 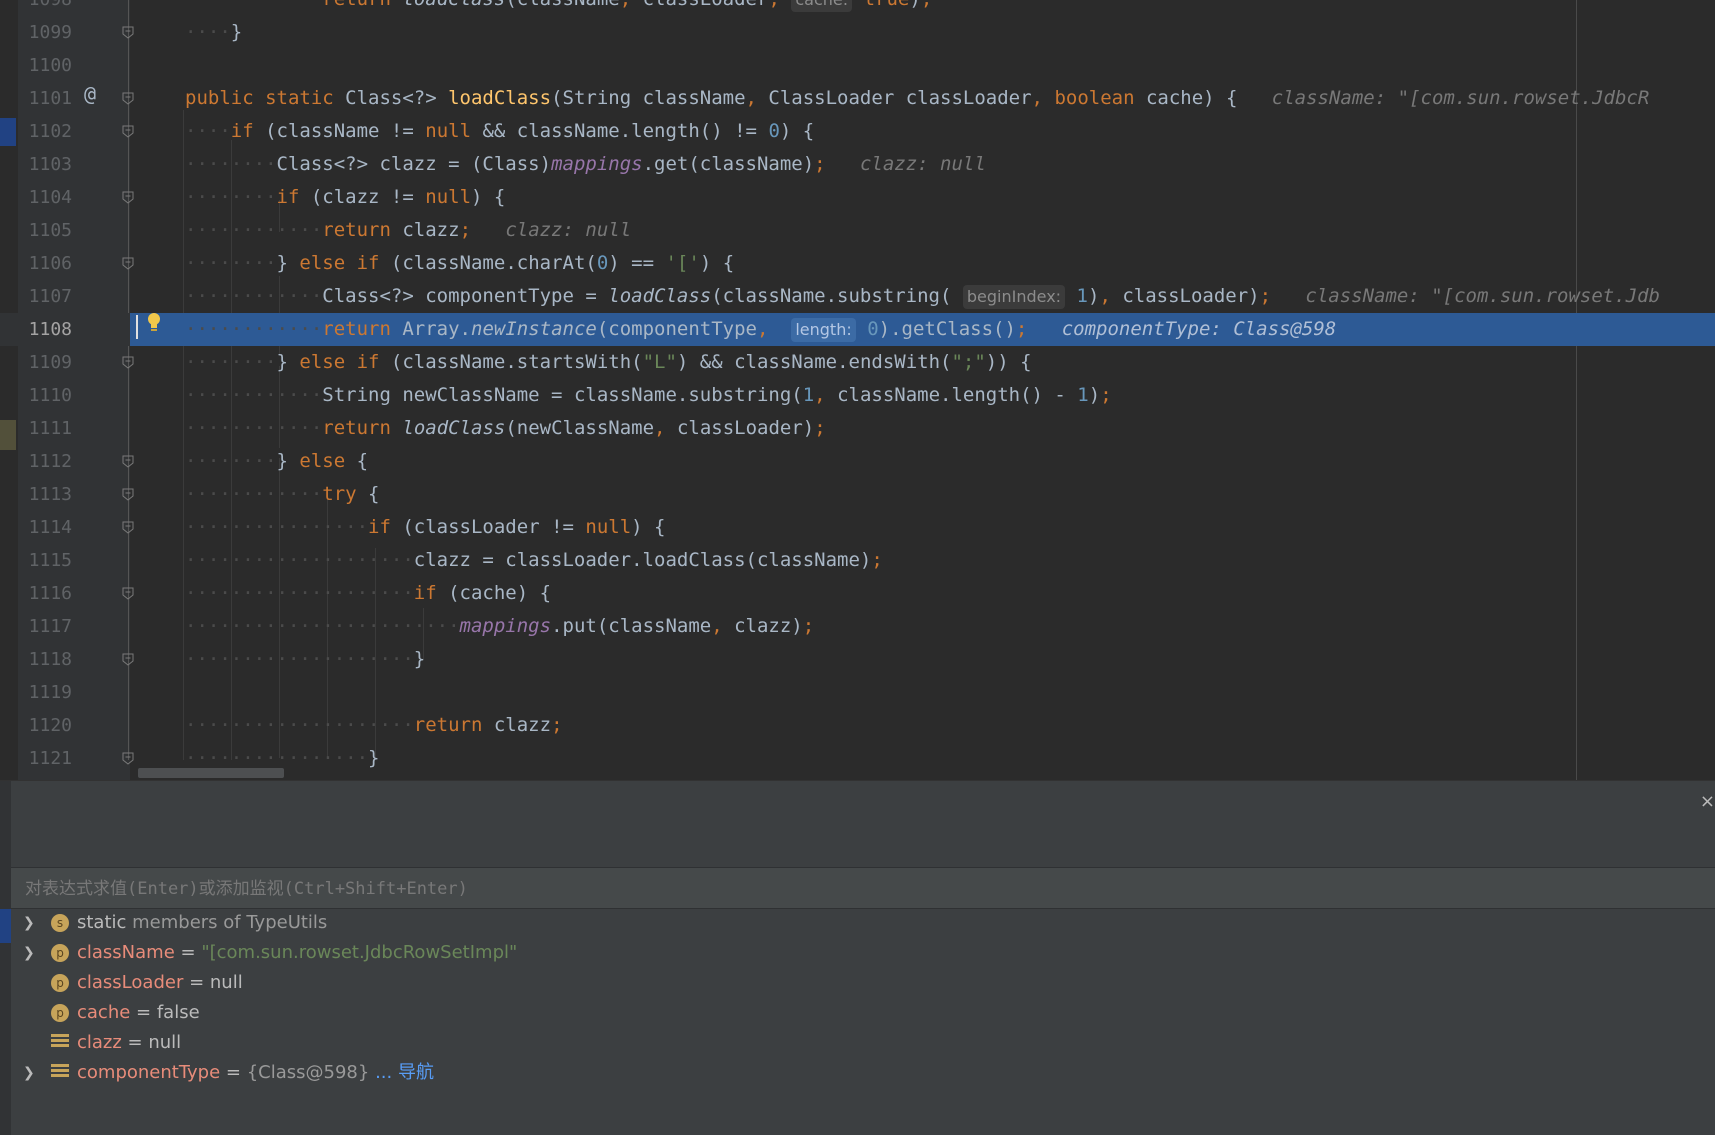 I want to click on line-number: 1114, so click(x=36, y=527).